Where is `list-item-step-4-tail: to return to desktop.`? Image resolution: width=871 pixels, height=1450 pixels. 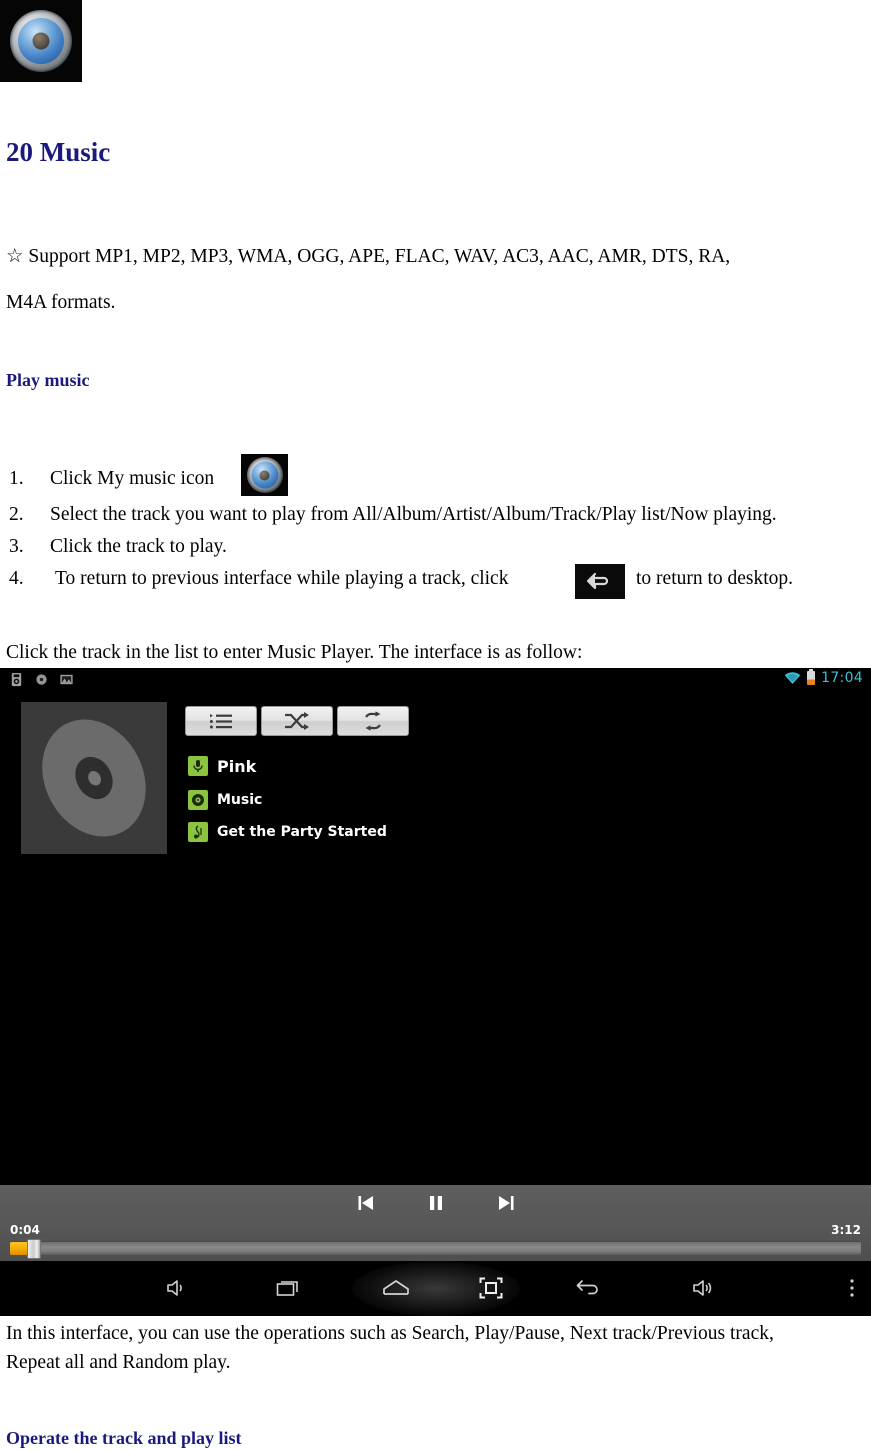
list-item-step-4-tail: to return to desktop. is located at coordinates (714, 579).